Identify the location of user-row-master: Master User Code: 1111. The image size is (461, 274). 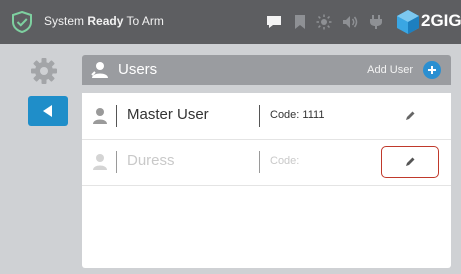
(266, 116).